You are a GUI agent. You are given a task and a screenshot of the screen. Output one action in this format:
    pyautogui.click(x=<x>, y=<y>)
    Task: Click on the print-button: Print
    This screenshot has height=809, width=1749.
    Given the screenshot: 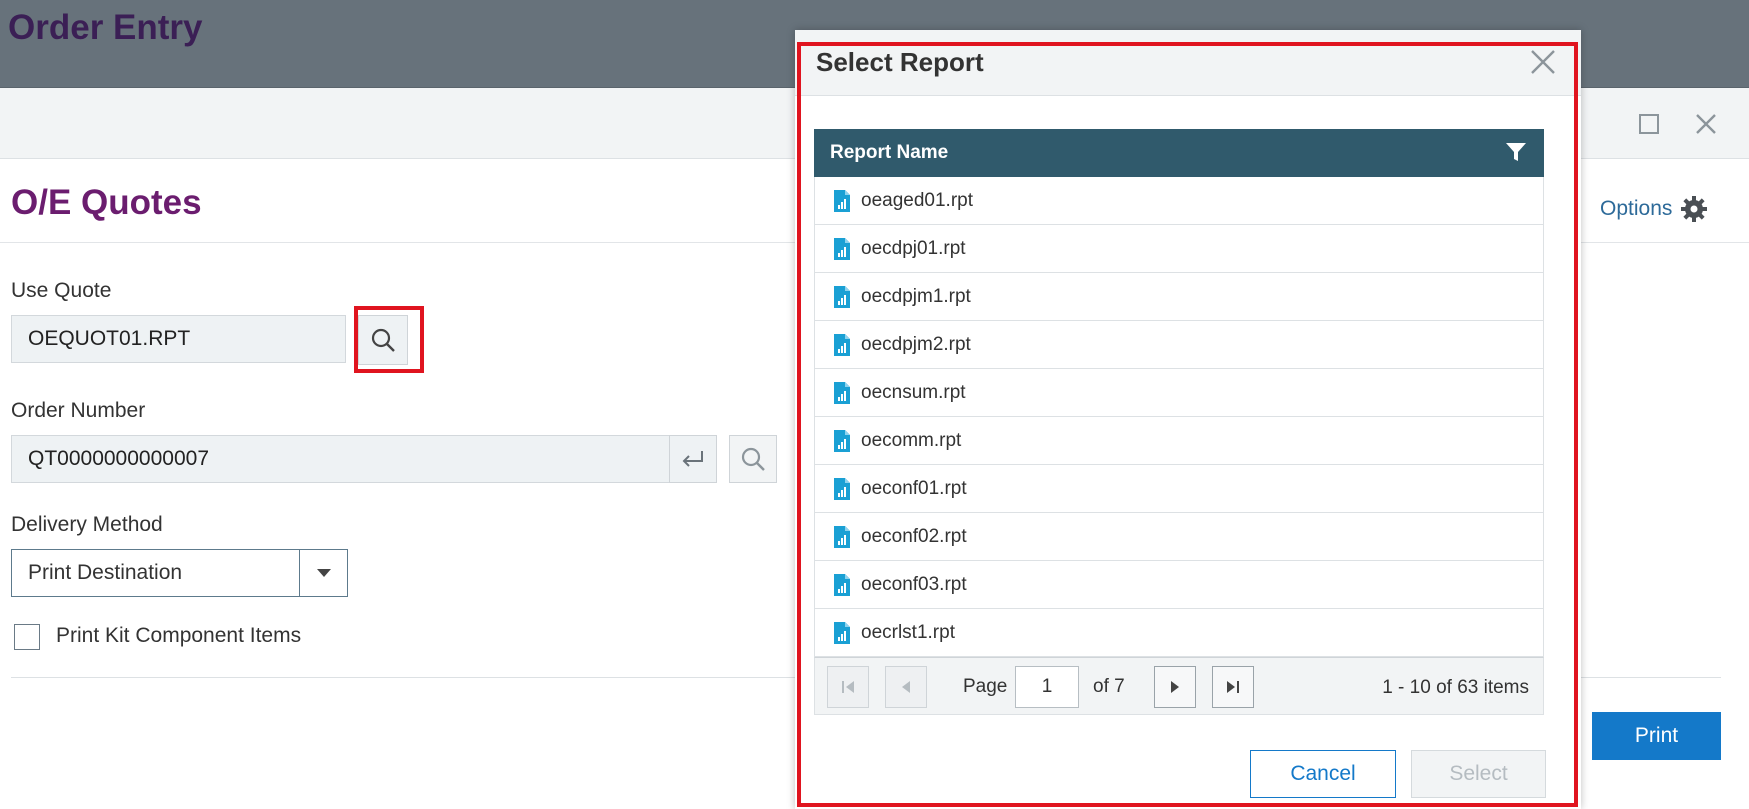 What is the action you would take?
    pyautogui.click(x=1656, y=736)
    